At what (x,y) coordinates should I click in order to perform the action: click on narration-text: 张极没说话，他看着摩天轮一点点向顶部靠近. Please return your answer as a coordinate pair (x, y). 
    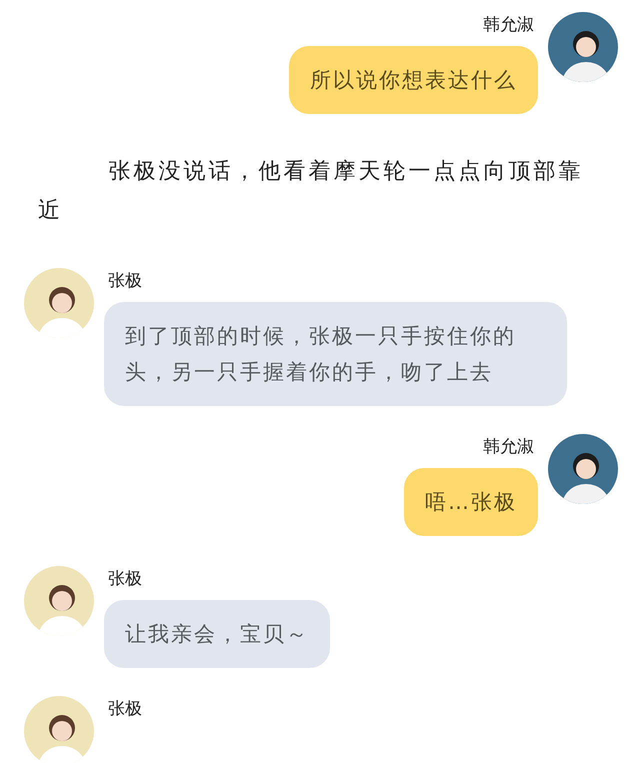
    Looking at the image, I should click on (311, 191).